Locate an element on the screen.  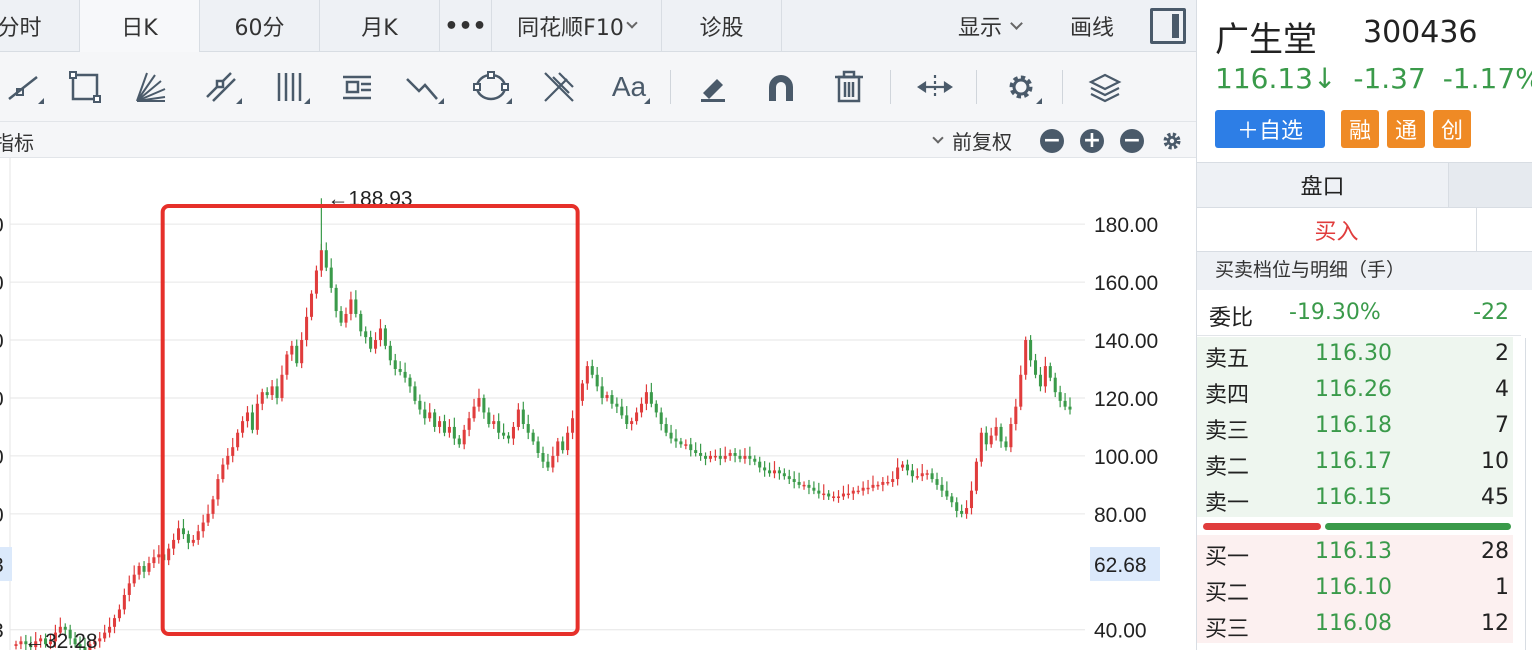
connect-tag: 通 is located at coordinates (1406, 129).